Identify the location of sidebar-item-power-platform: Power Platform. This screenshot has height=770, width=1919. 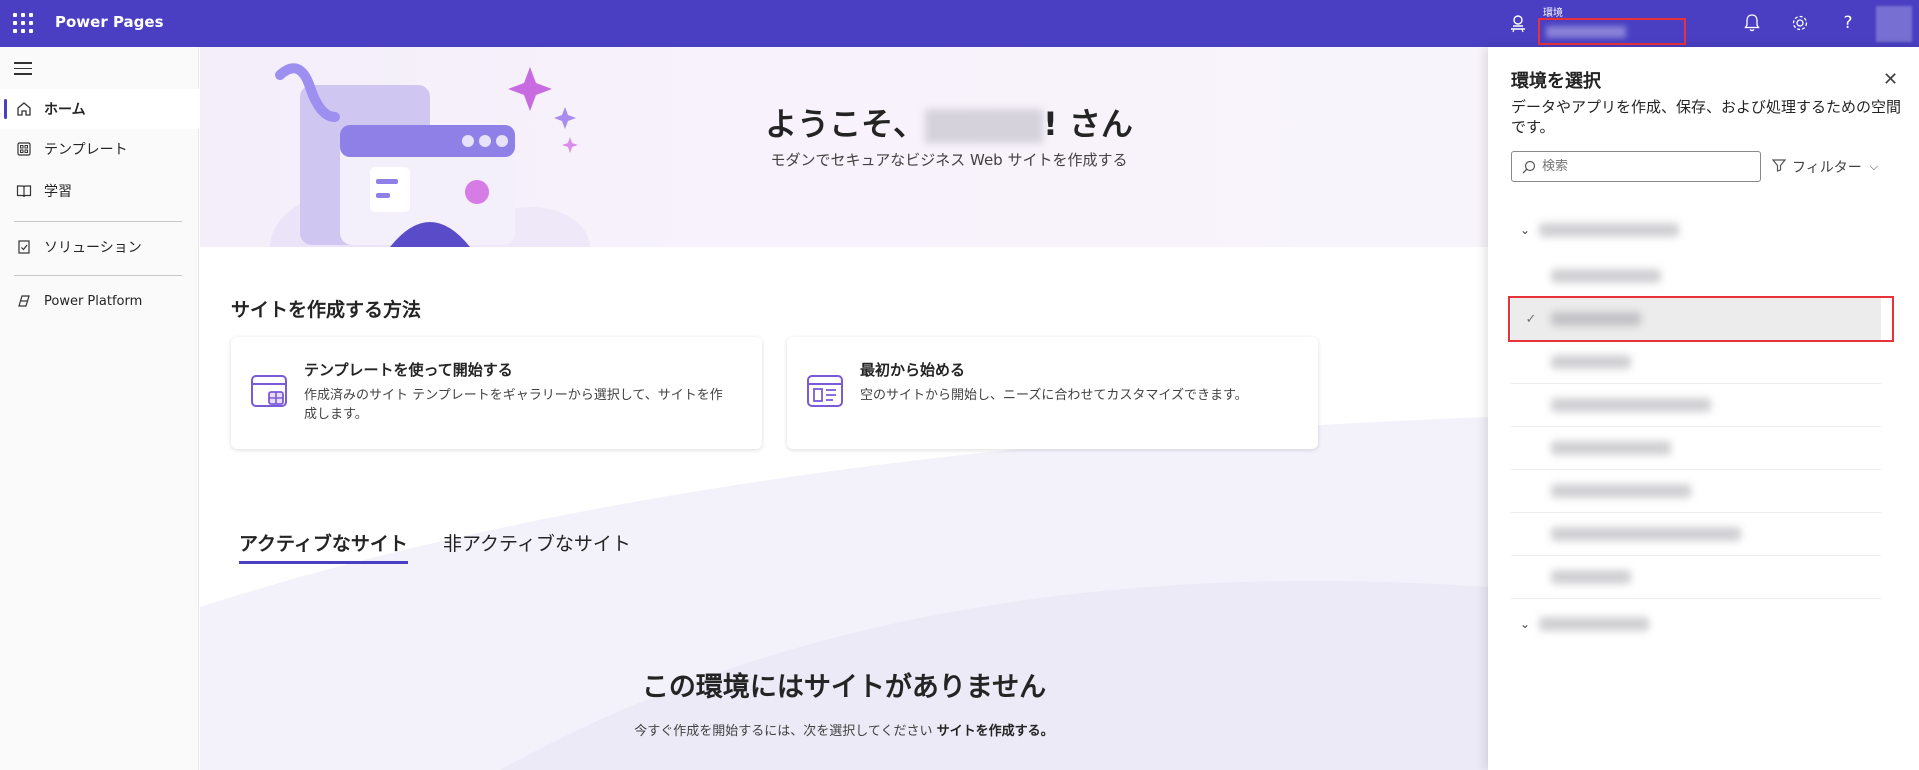
(99, 301).